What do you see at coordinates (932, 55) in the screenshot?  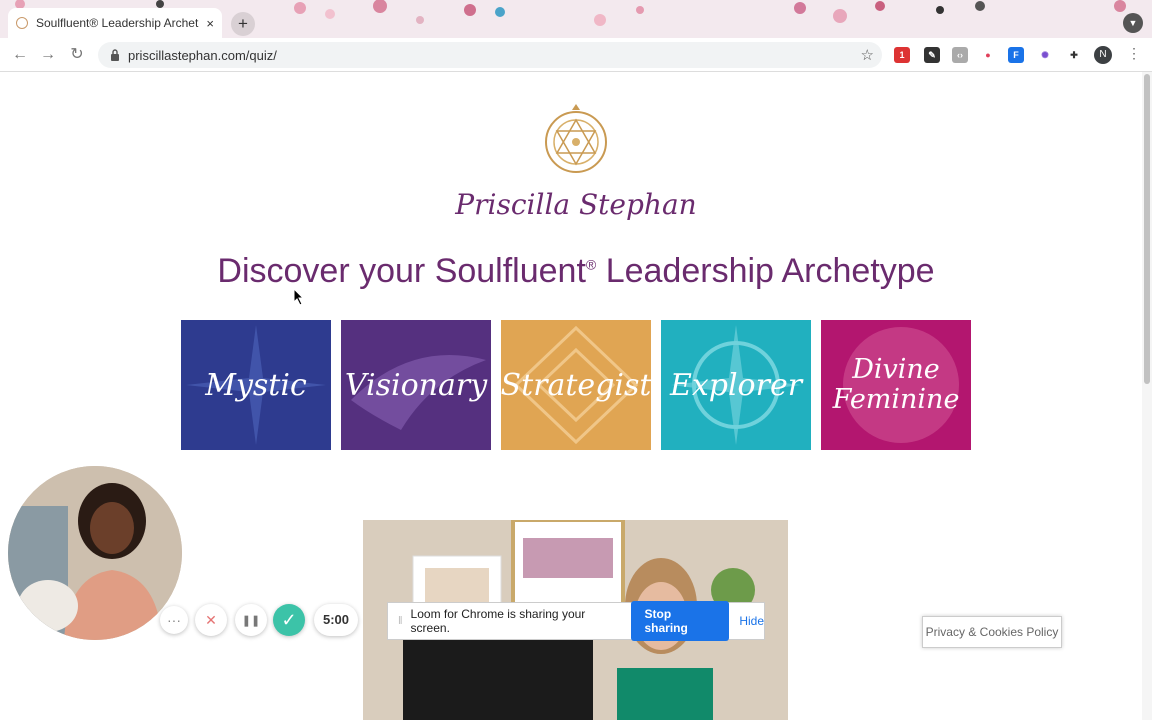 I see `extension-pen-icon: ✎` at bounding box center [932, 55].